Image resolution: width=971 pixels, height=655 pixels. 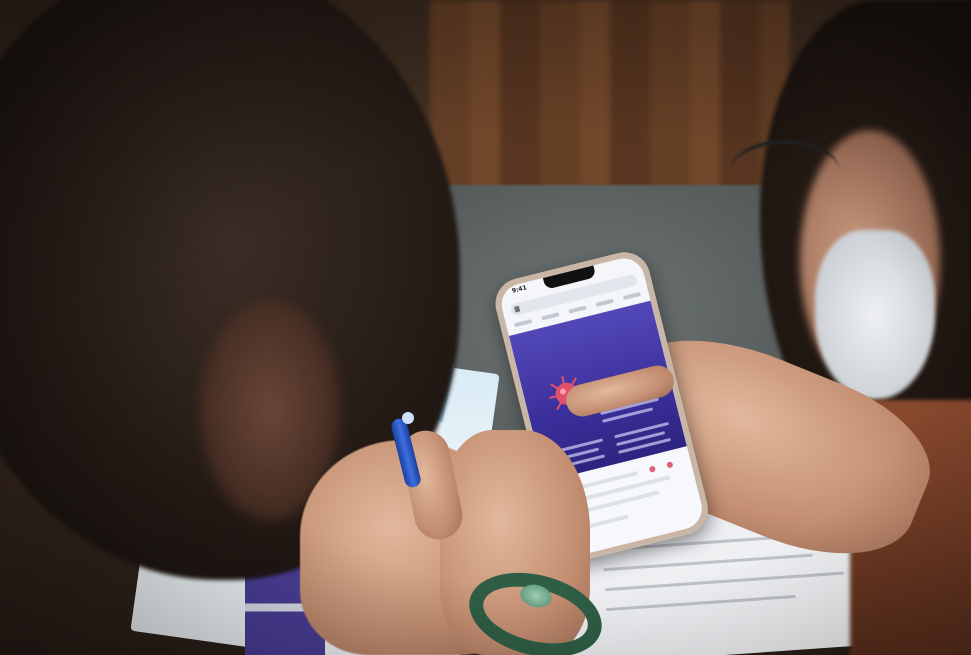 I want to click on pen-cap, so click(x=408, y=418).